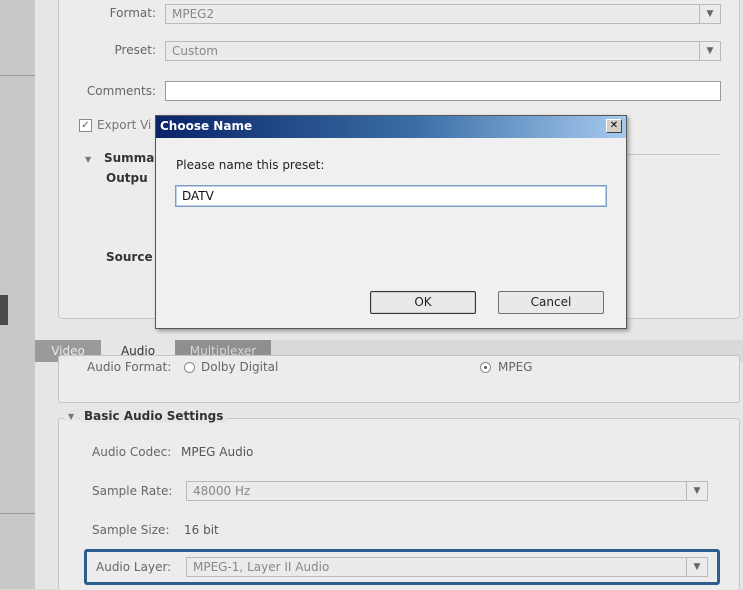  Describe the element at coordinates (447, 491) in the screenshot. I see `sample-rate-select: 48000 Hz ▼` at that location.